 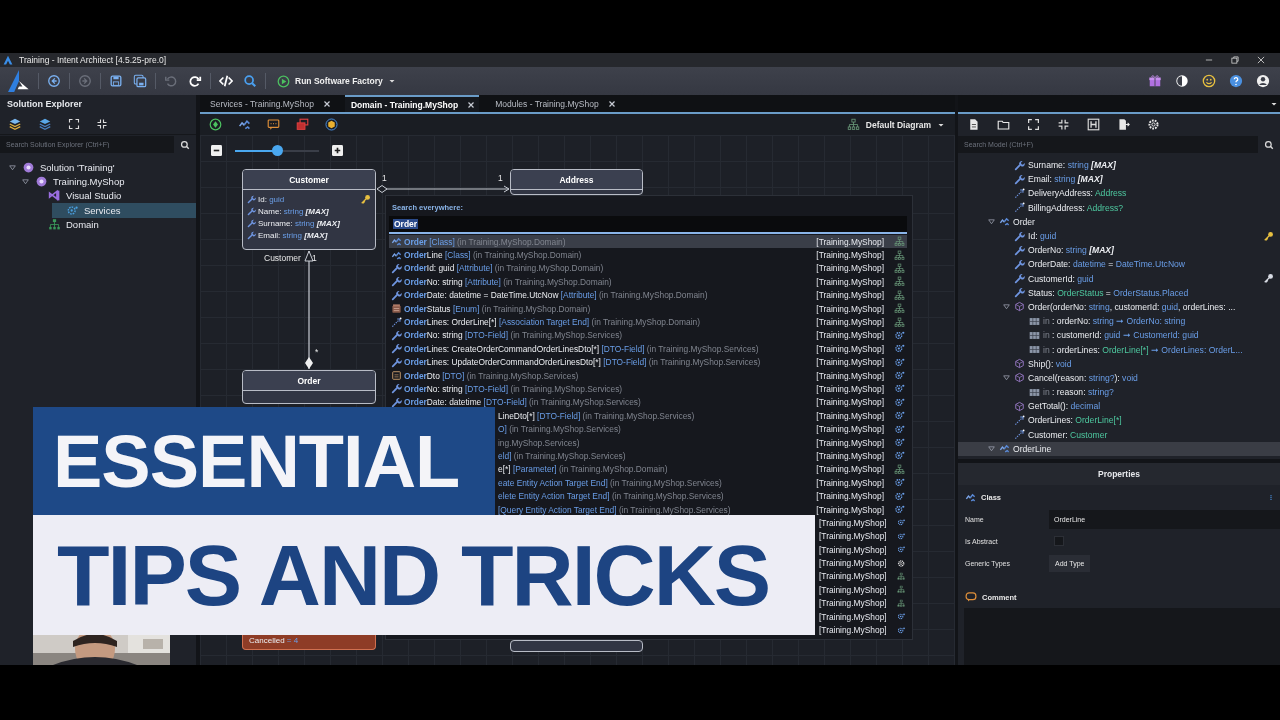 What do you see at coordinates (648, 375) in the screenshot?
I see `search-result: OrderDto [DTO] (in Training.MyShop.Services) [Training.MyShop]` at bounding box center [648, 375].